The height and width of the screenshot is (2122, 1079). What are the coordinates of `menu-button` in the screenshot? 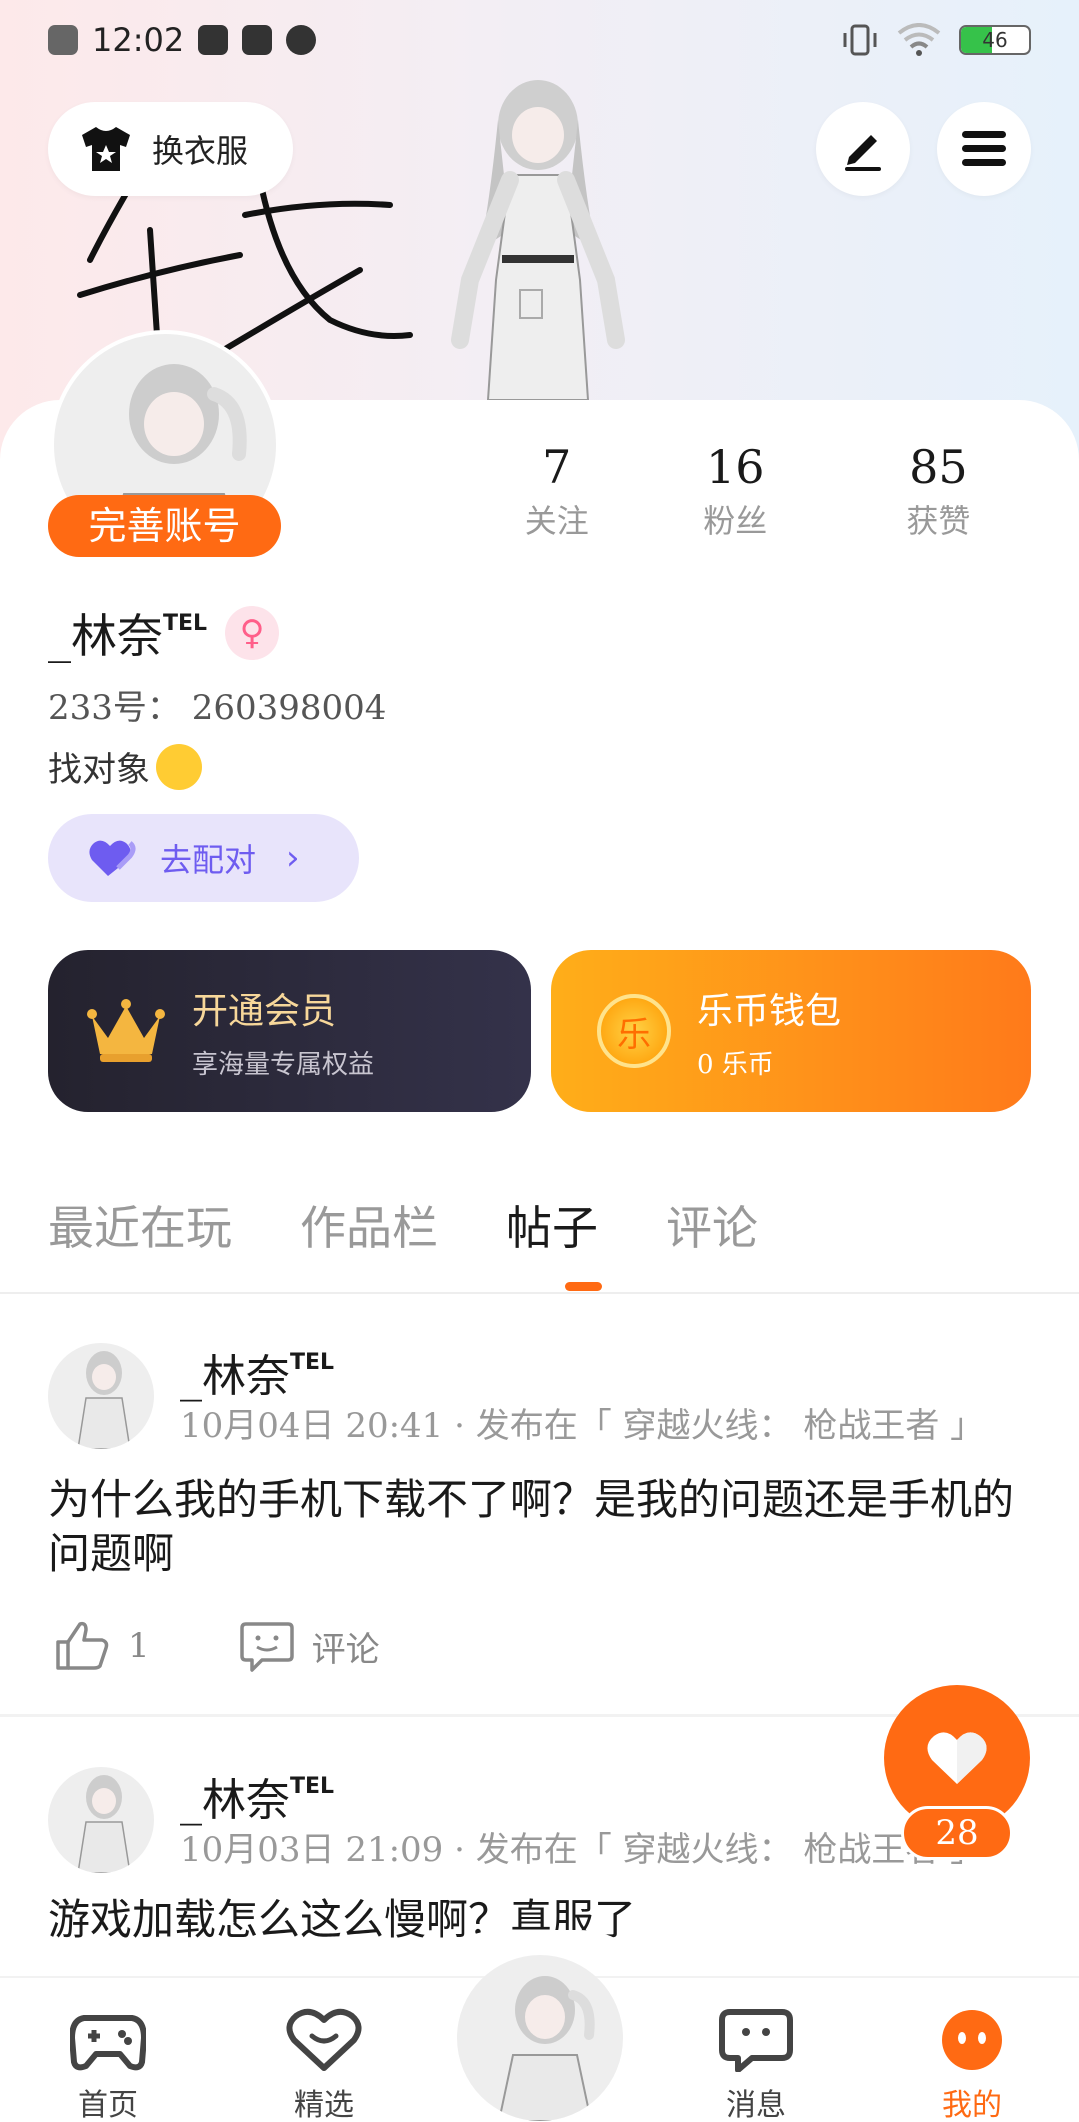 It's located at (984, 149).